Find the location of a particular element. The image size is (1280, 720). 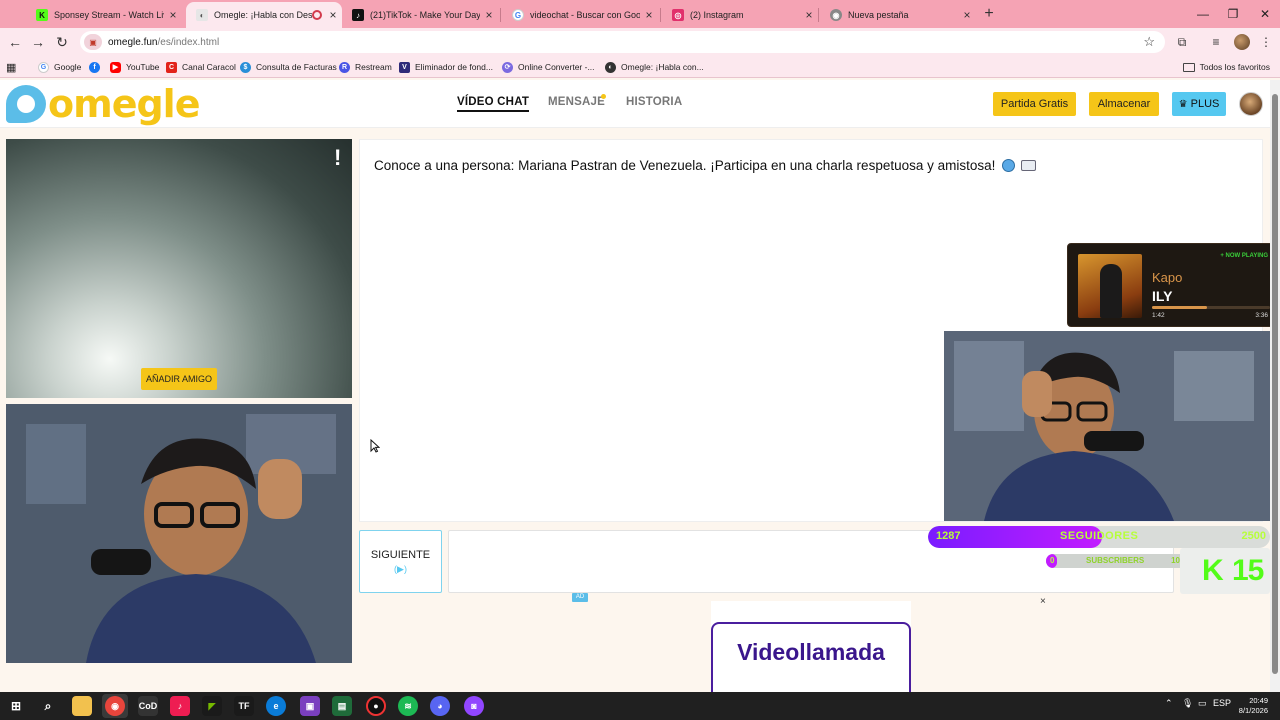

now-playing-tag: + NOW PLAYING is located at coordinates (1244, 256).